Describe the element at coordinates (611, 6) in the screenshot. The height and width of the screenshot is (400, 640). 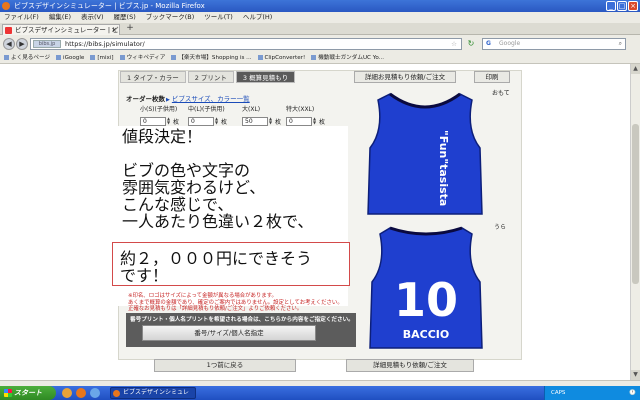
I see `minimize-icon: _` at that location.